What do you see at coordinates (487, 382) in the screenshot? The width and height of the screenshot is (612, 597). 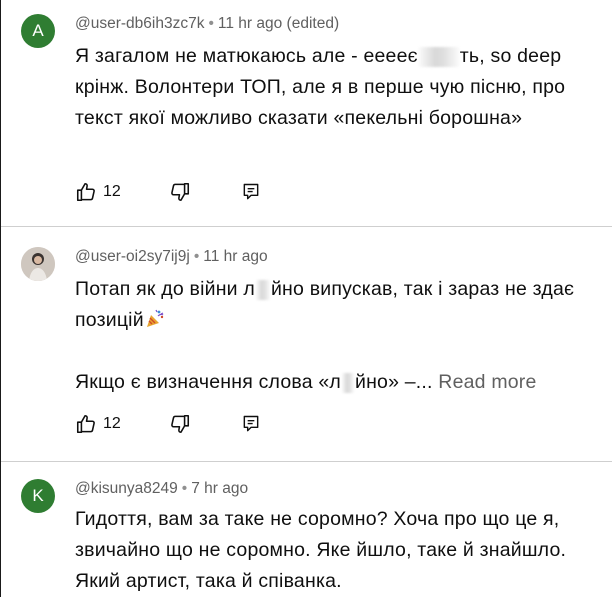 I see `read-more-link: Read more` at bounding box center [487, 382].